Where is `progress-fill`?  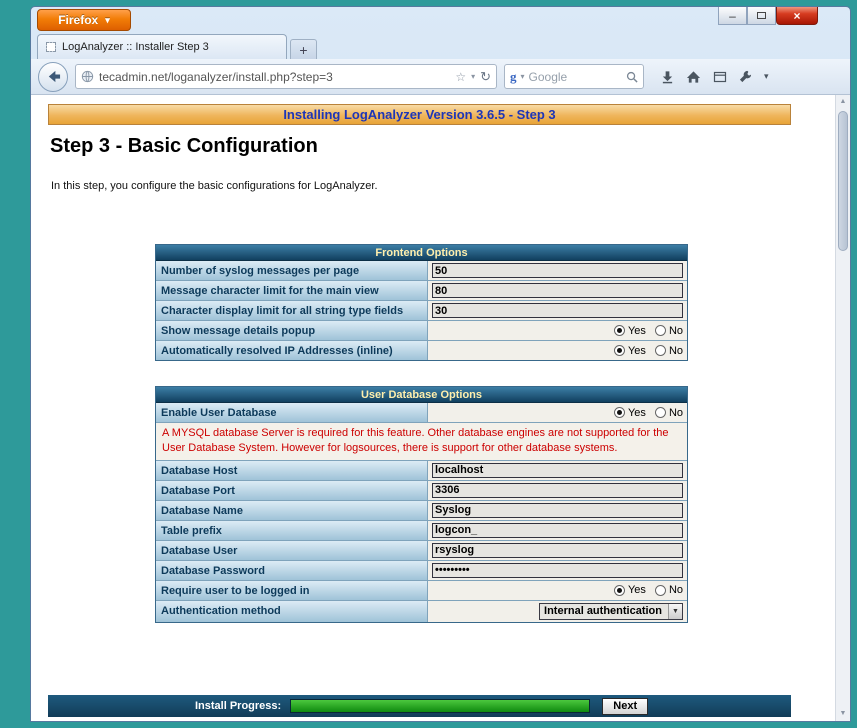
progress-fill is located at coordinates (440, 706).